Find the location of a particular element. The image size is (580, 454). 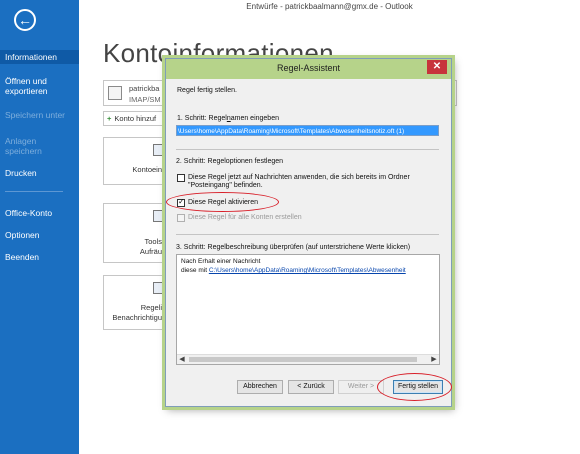

dialog-titlebar: Regel-Assistent ✕ is located at coordinates (308, 69).